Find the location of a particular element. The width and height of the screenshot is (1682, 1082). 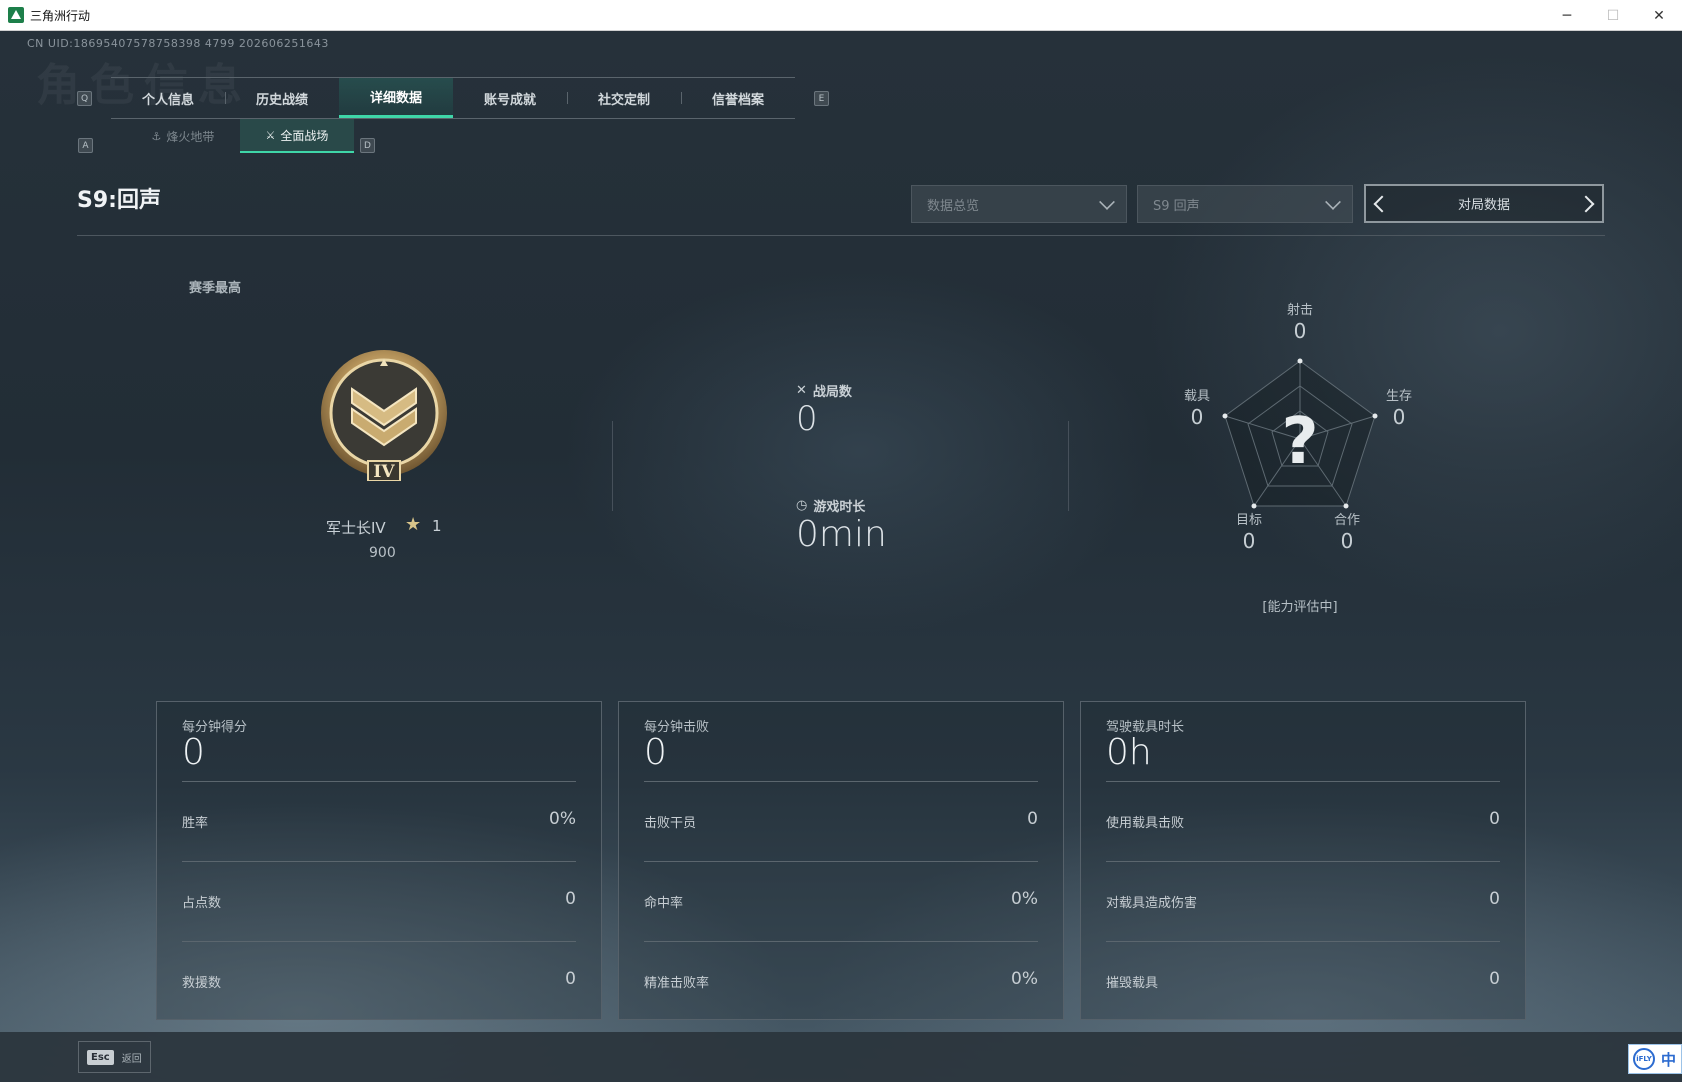

tab-achievements: 账号成就 is located at coordinates (510, 98).